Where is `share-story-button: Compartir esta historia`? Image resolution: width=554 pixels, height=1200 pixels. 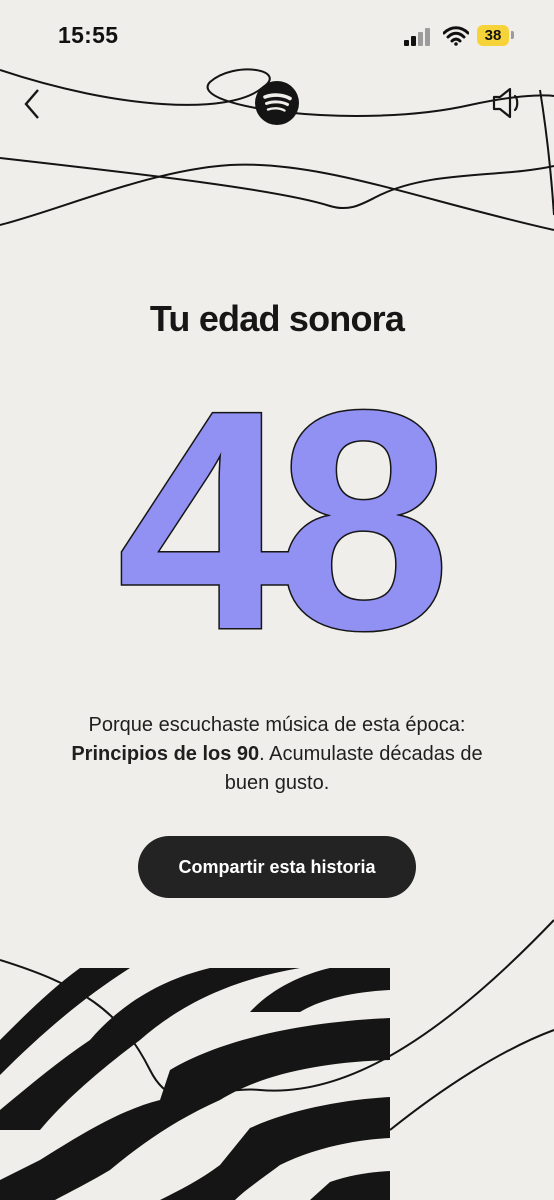 share-story-button: Compartir esta historia is located at coordinates (277, 867).